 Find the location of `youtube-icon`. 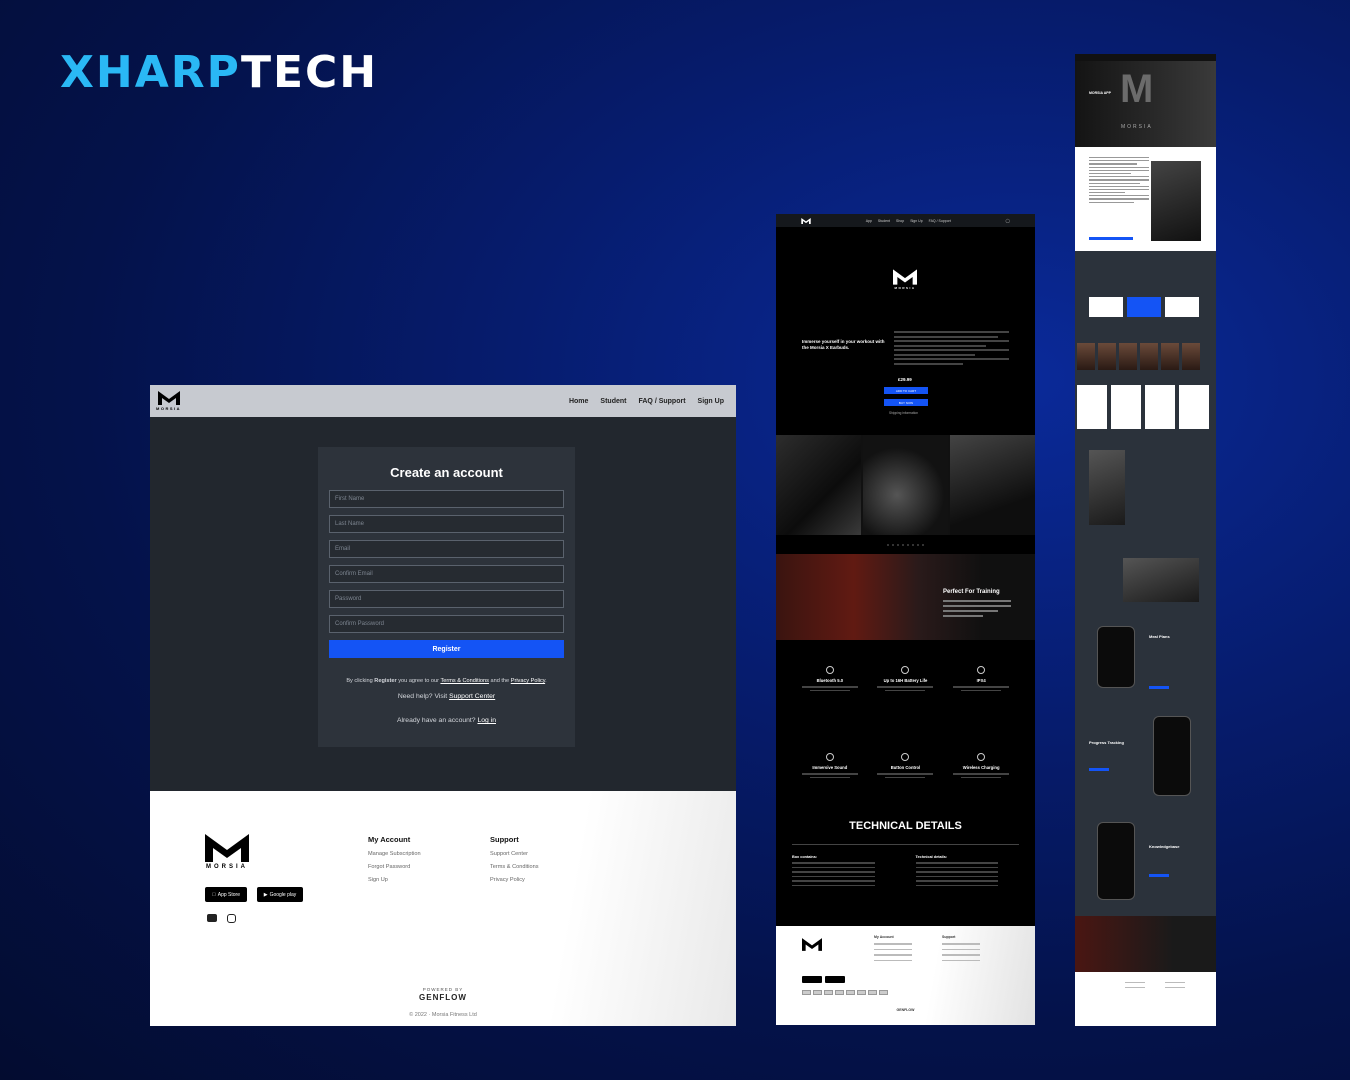

youtube-icon is located at coordinates (212, 918).